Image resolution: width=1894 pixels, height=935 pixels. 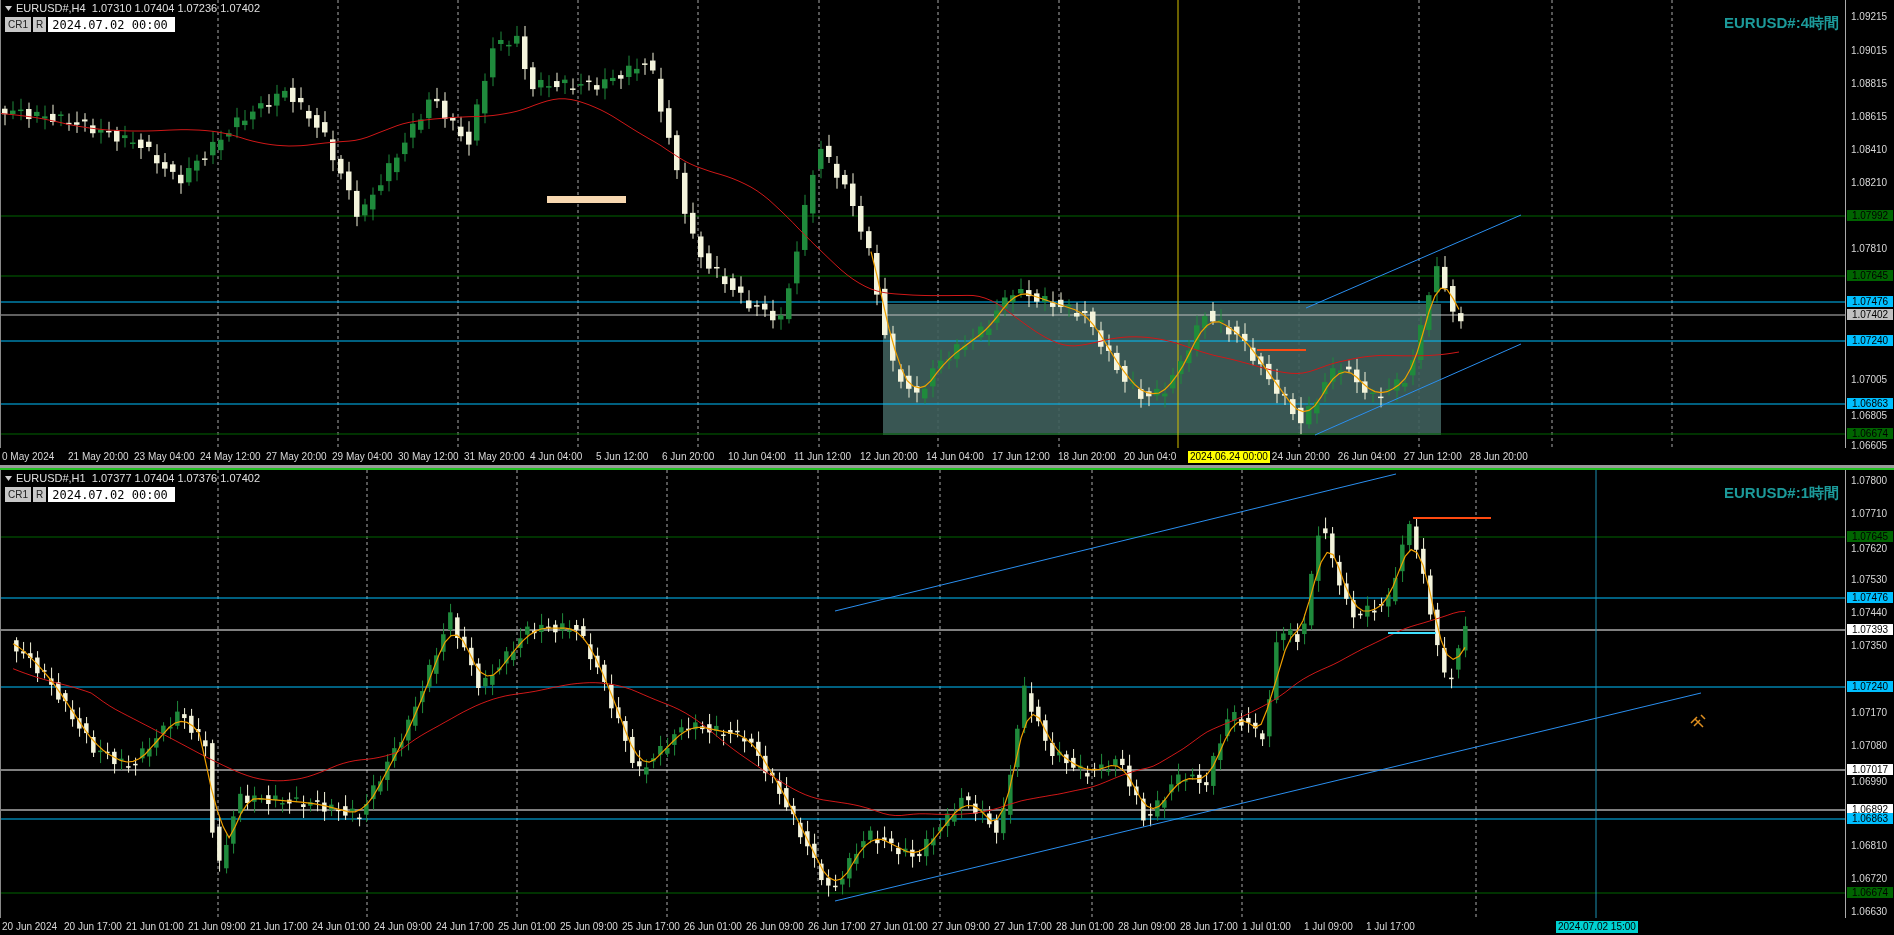 What do you see at coordinates (1869, 446) in the screenshot?
I see `price-tick-label: 1.06605` at bounding box center [1869, 446].